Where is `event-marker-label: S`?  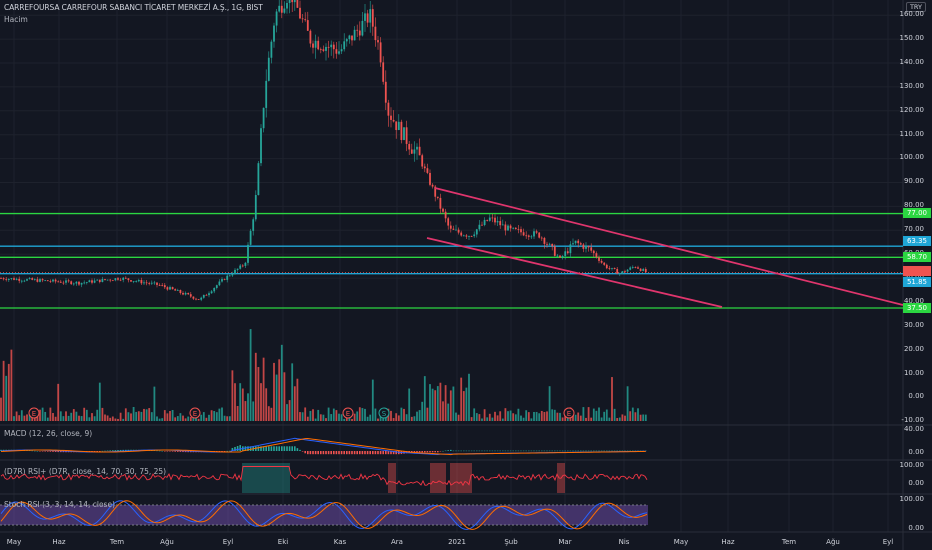 event-marker-label: S is located at coordinates (384, 414).